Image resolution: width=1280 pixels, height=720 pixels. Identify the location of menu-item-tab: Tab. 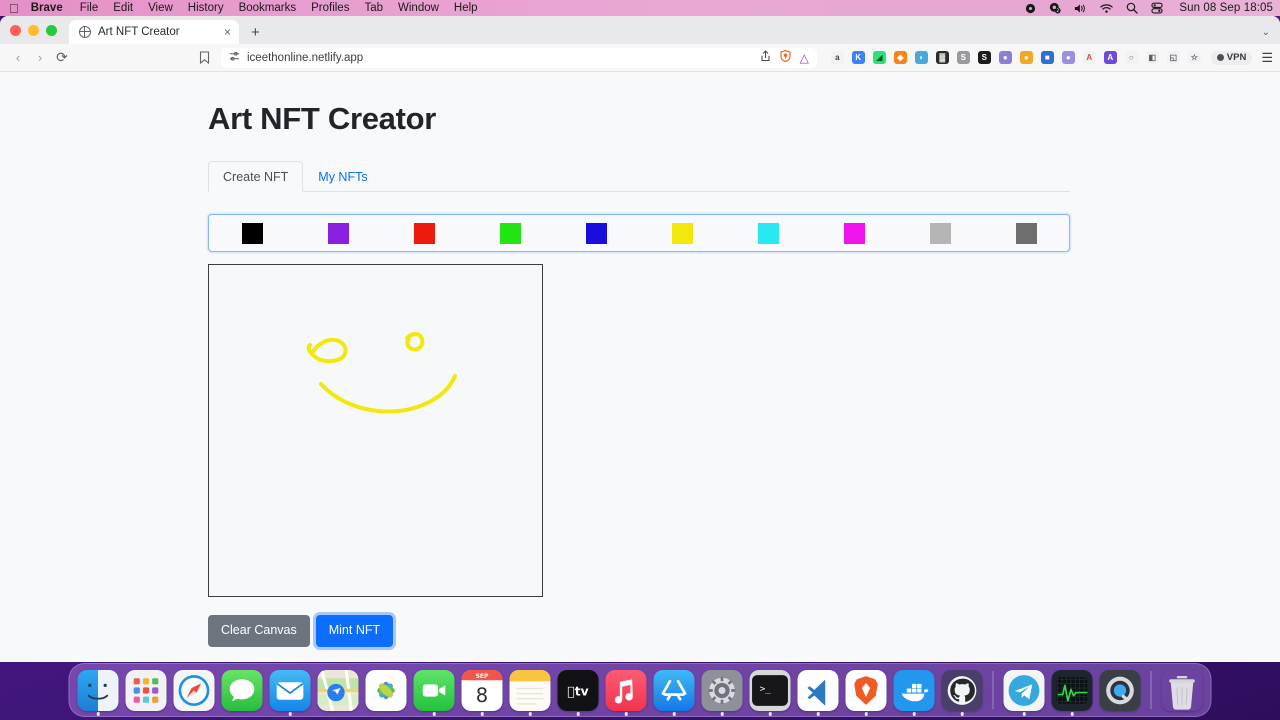
(373, 8).